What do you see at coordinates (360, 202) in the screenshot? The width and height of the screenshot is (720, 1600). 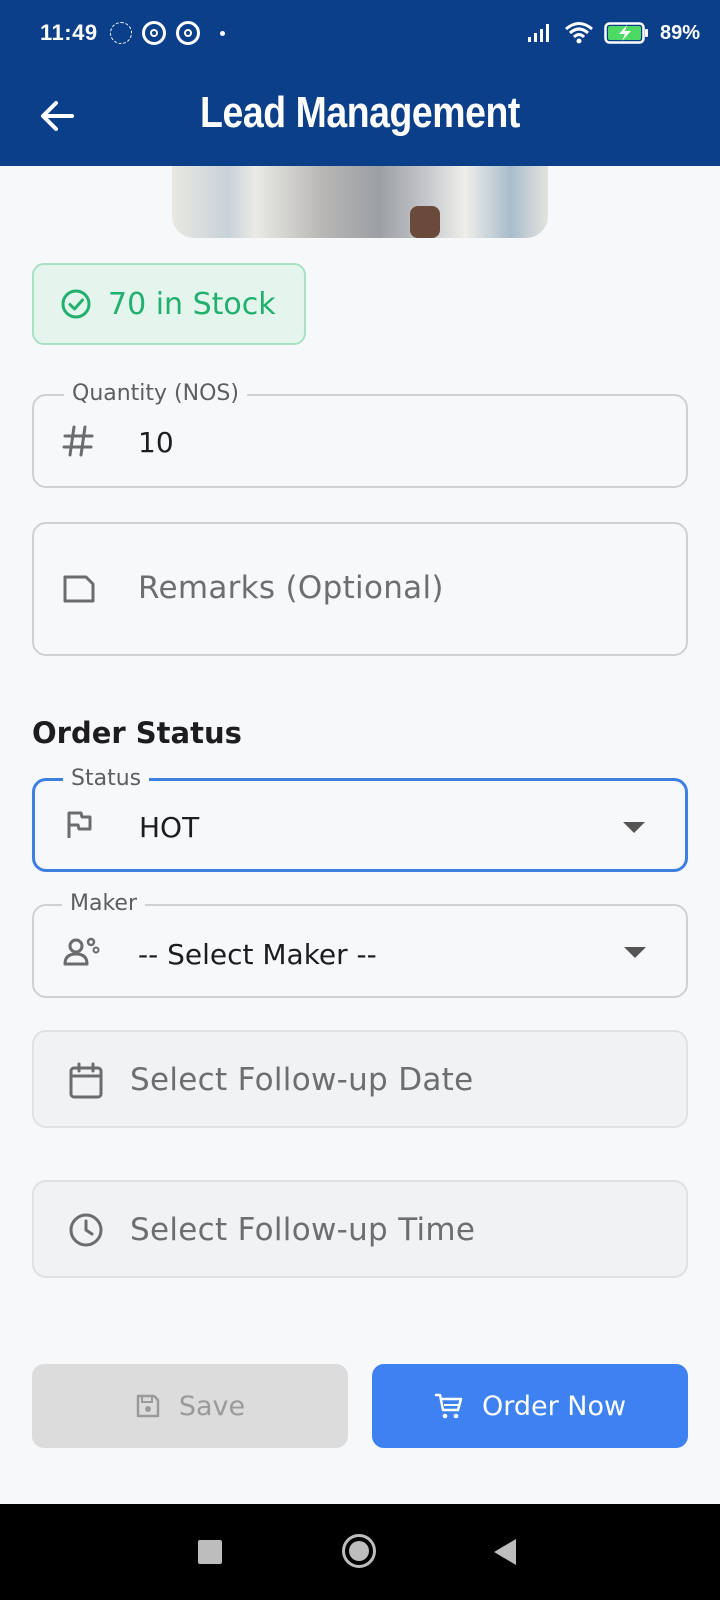 I see `product-image` at bounding box center [360, 202].